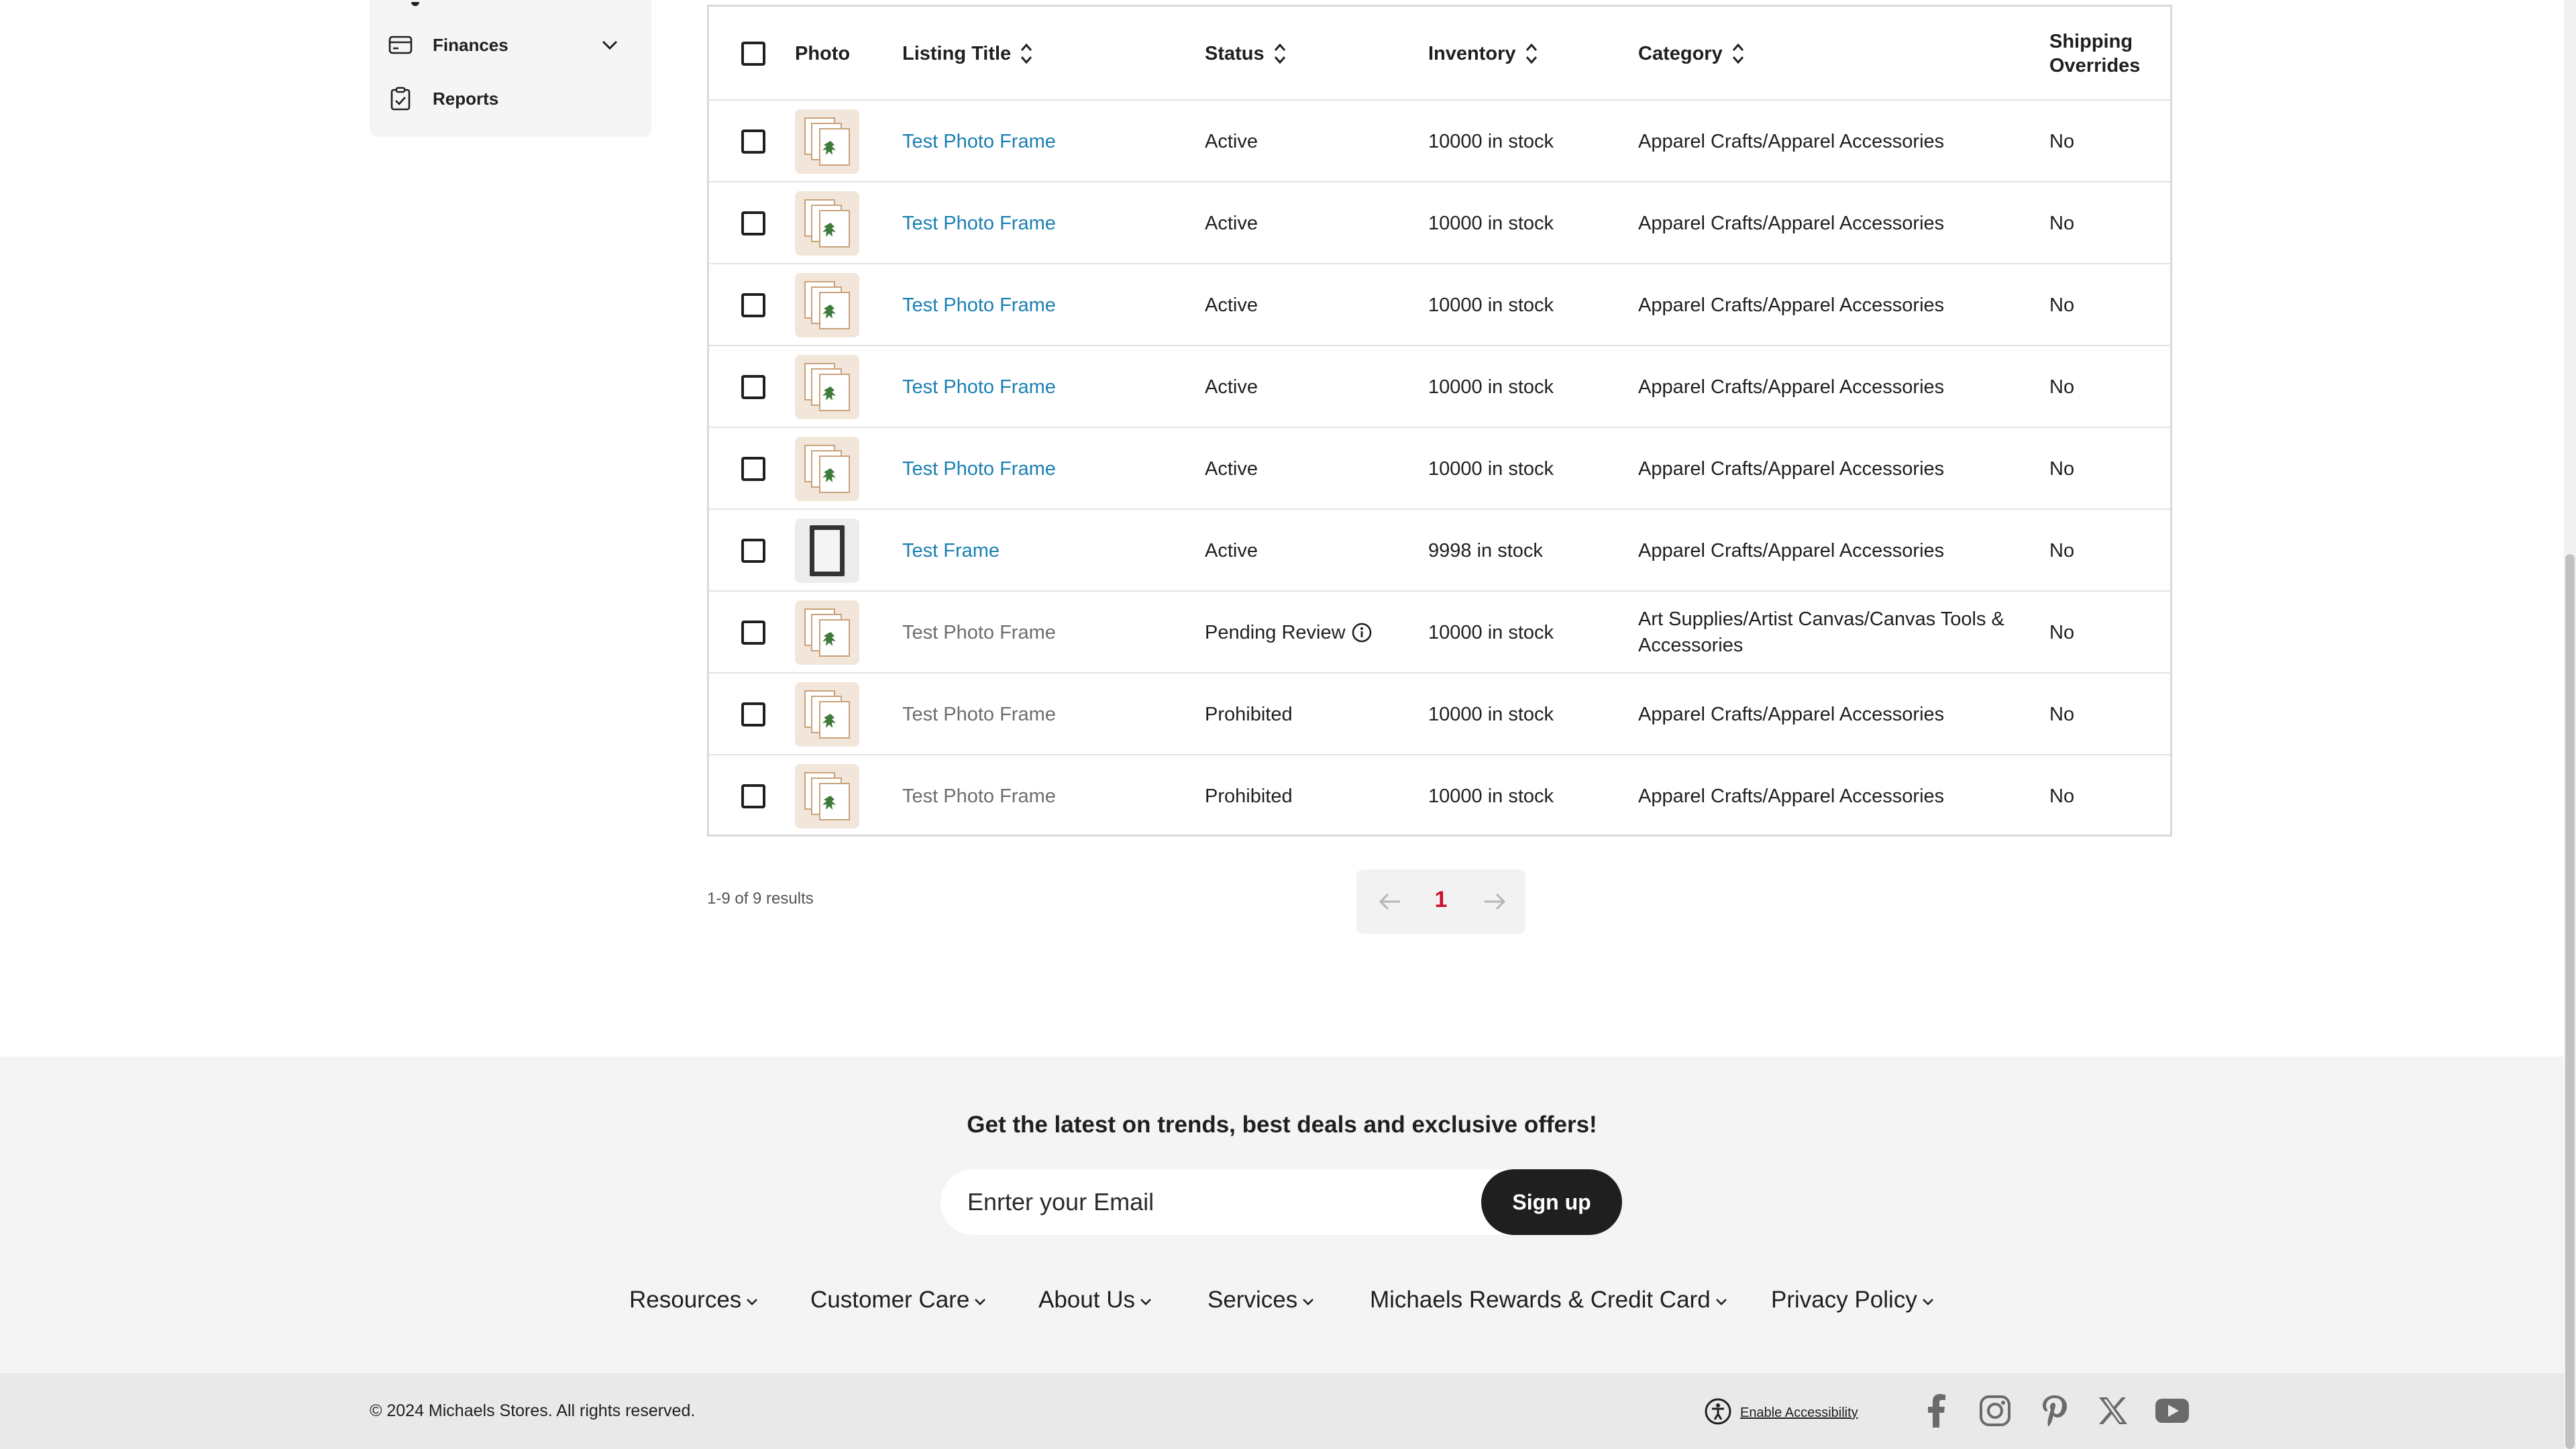 This screenshot has height=1449, width=2576. I want to click on arrow-left-icon, so click(1390, 901).